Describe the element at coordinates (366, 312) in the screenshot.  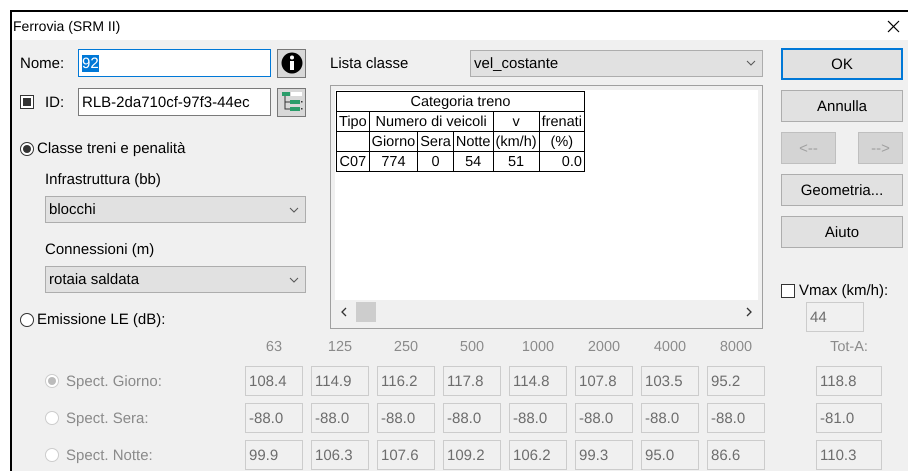
I see `scrollbar-thumb` at that location.